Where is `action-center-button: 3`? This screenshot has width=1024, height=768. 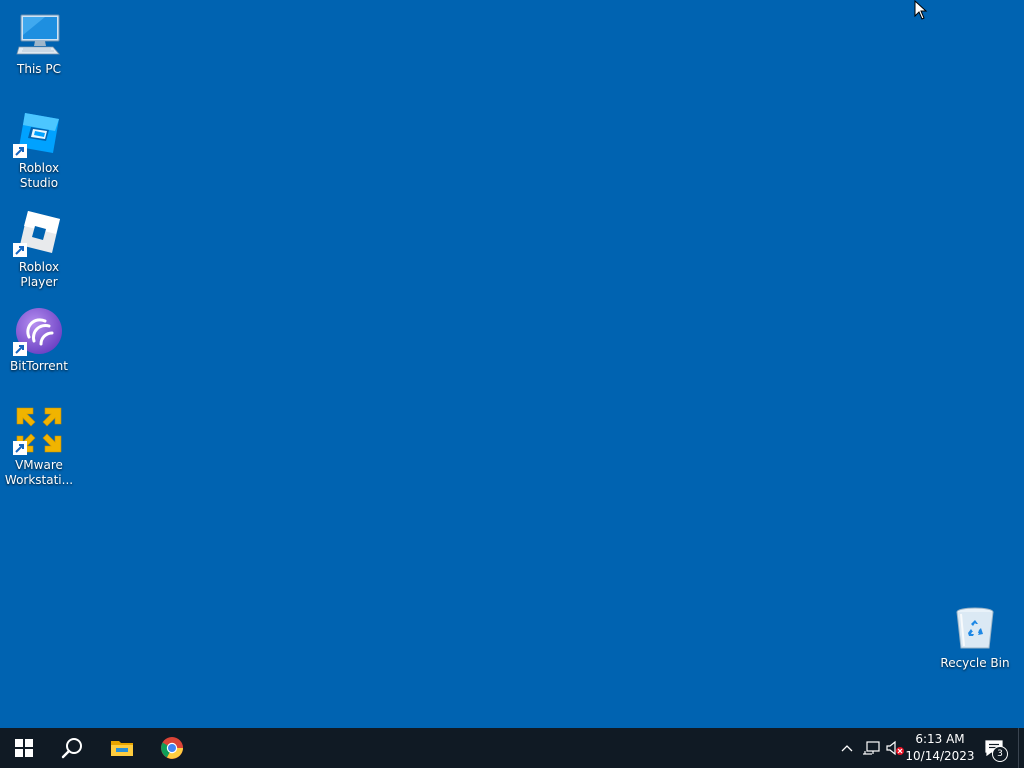 action-center-button: 3 is located at coordinates (994, 748).